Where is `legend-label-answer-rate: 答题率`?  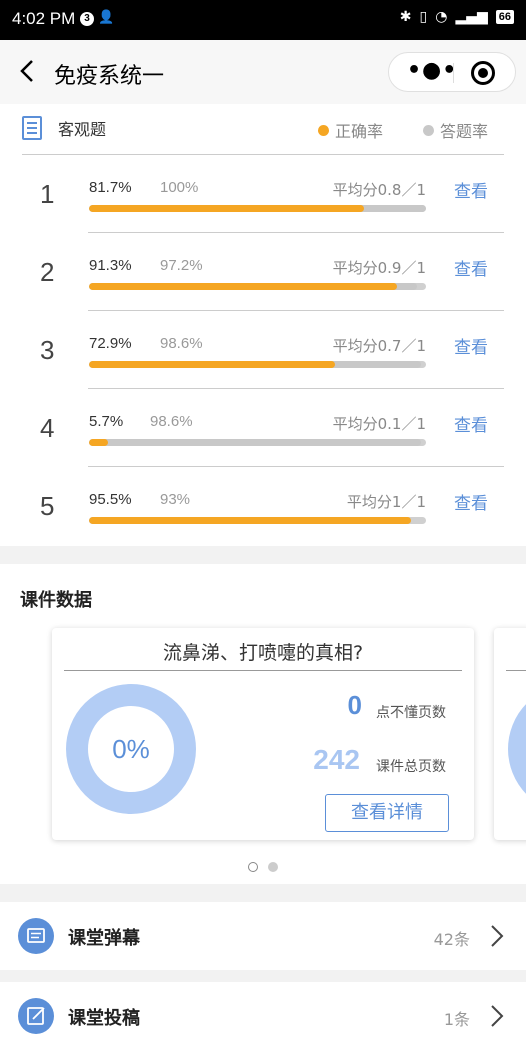
legend-label-answer-rate: 答题率 is located at coordinates (464, 131).